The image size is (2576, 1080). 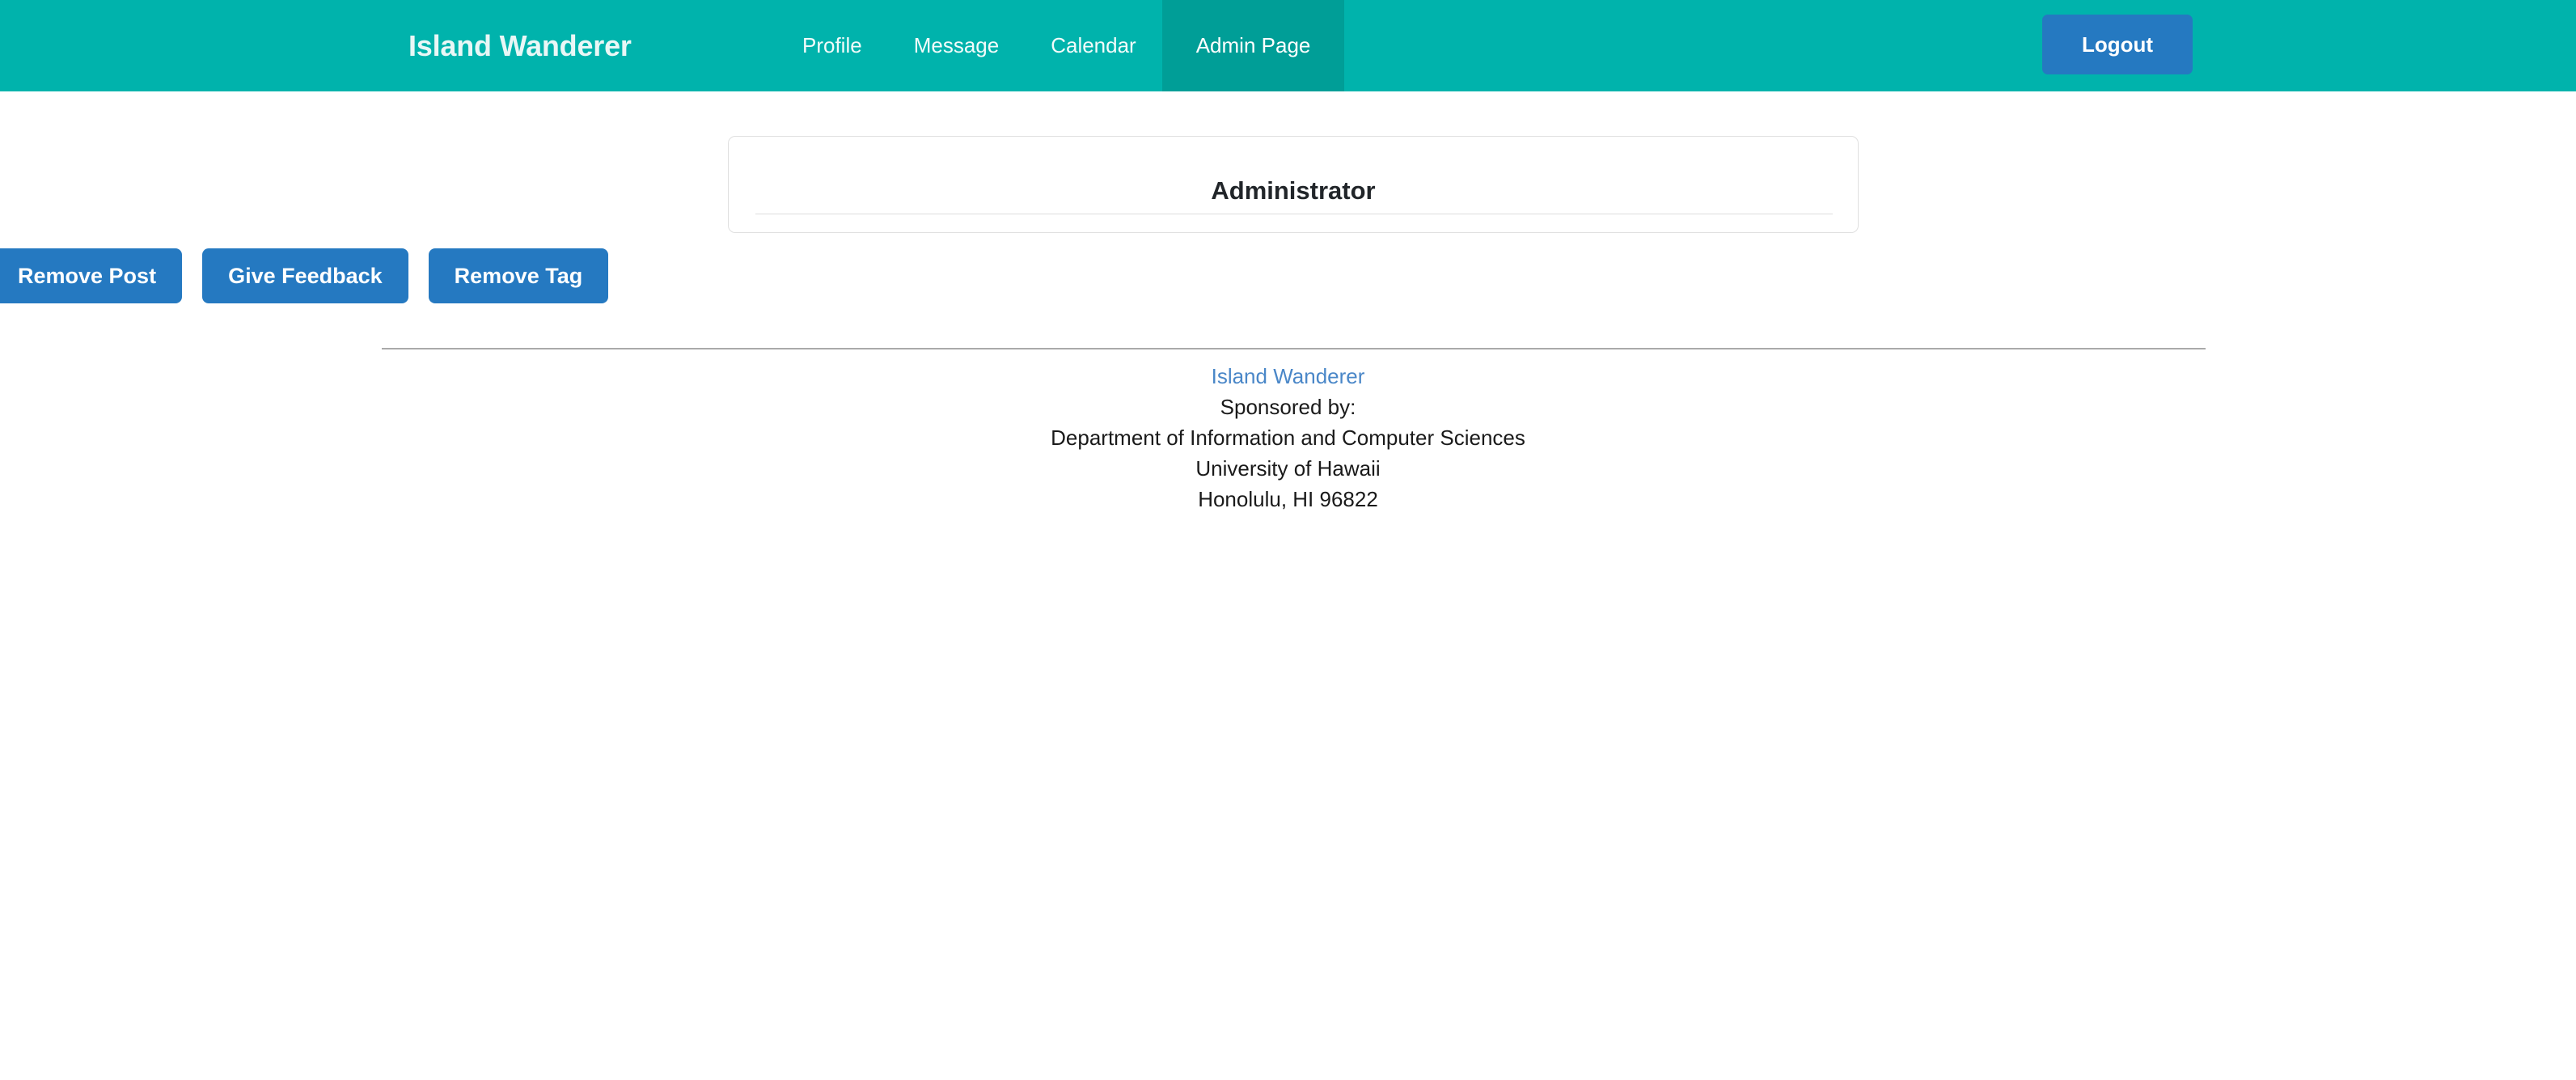 I want to click on nav-links: Profile Message Calendar Admin Page, so click(x=1060, y=45).